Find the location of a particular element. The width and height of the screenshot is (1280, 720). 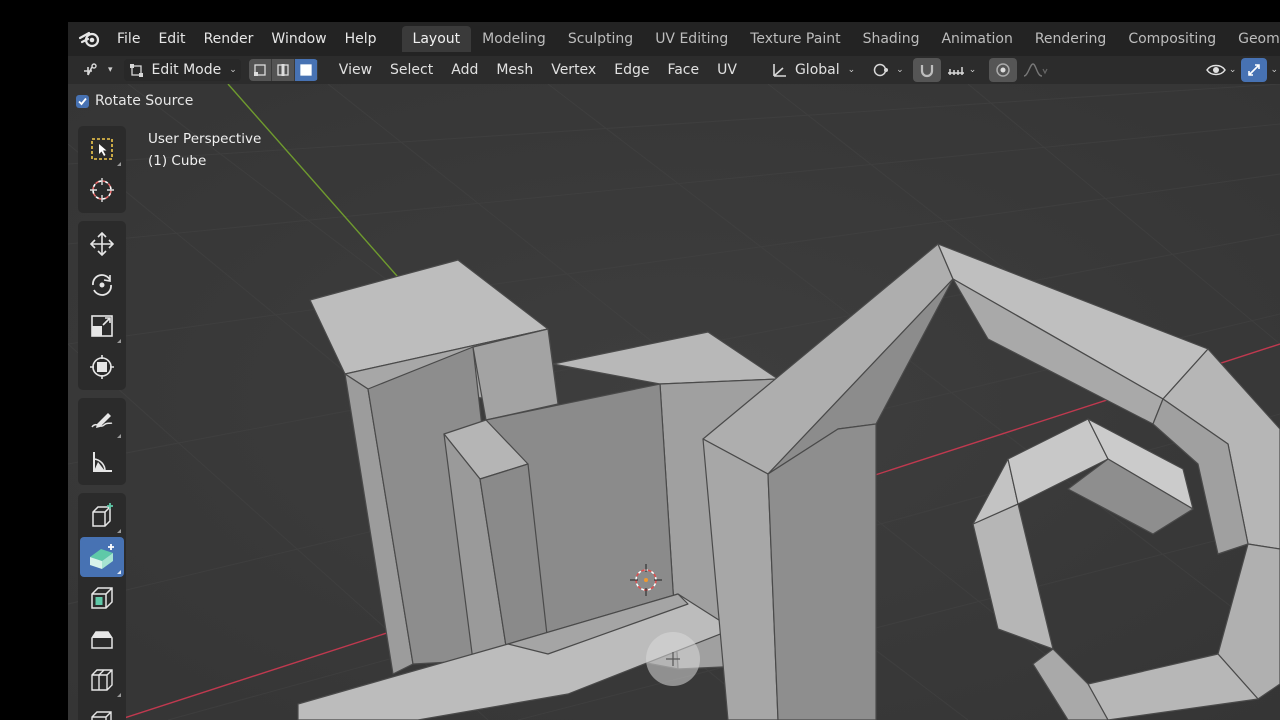

measure-icon is located at coordinates (102, 462).